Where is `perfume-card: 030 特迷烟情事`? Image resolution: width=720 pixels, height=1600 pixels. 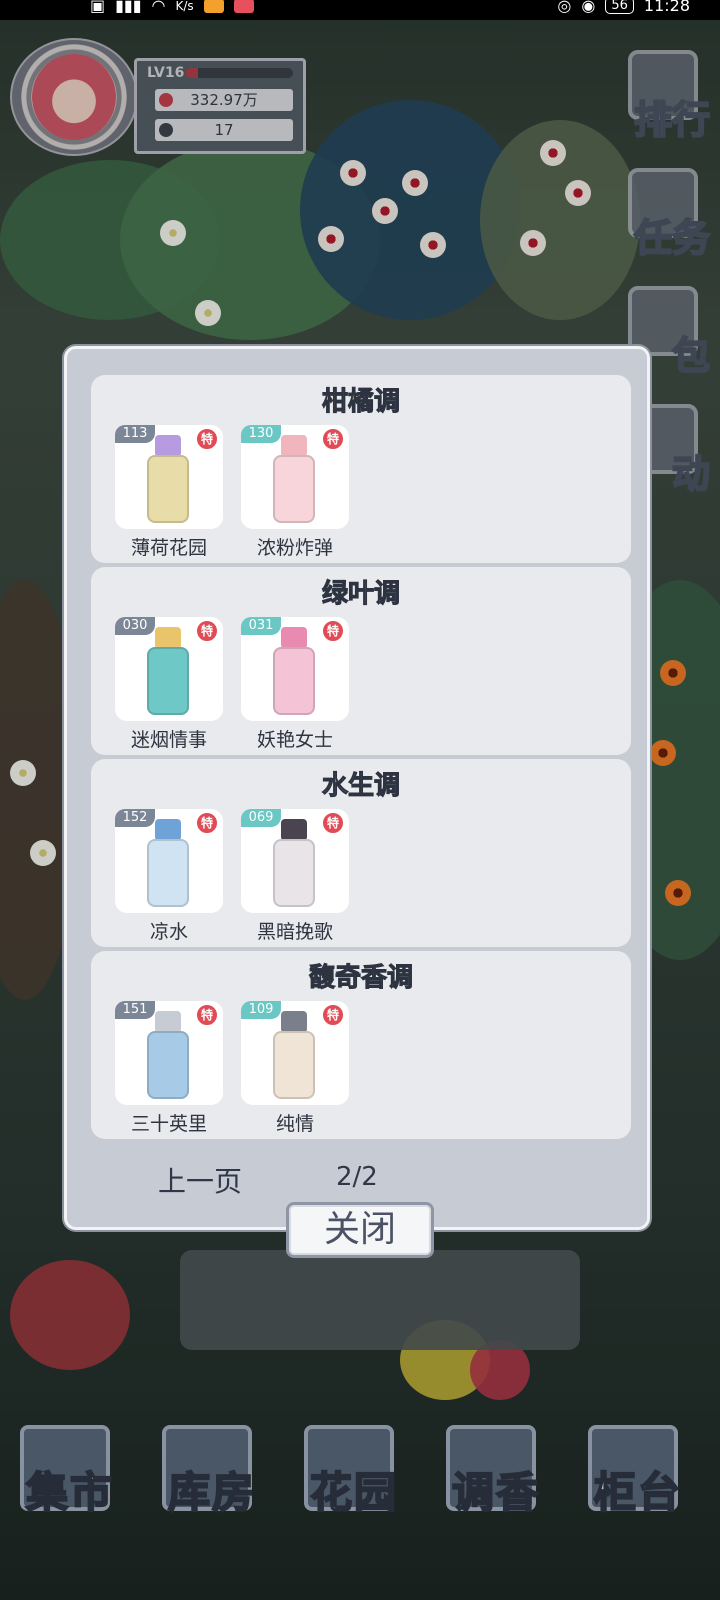 perfume-card: 030 特迷烟情事 is located at coordinates (169, 684).